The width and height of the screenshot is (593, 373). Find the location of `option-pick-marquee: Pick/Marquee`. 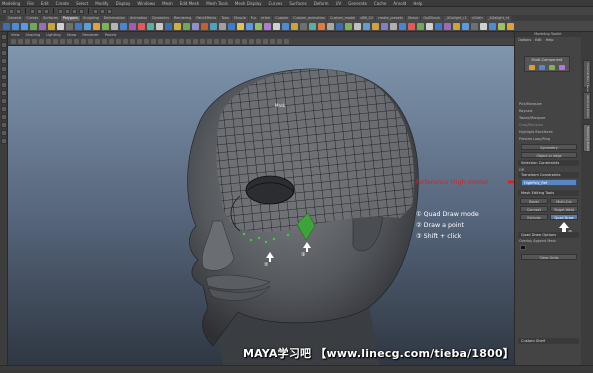

option-pick-marquee: Pick/Marquee is located at coordinates (530, 104).